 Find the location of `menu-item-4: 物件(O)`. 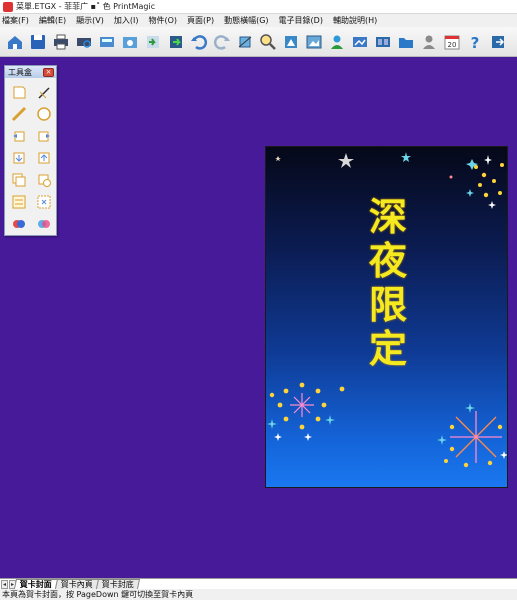

menu-item-4: 物件(O) is located at coordinates (162, 20).